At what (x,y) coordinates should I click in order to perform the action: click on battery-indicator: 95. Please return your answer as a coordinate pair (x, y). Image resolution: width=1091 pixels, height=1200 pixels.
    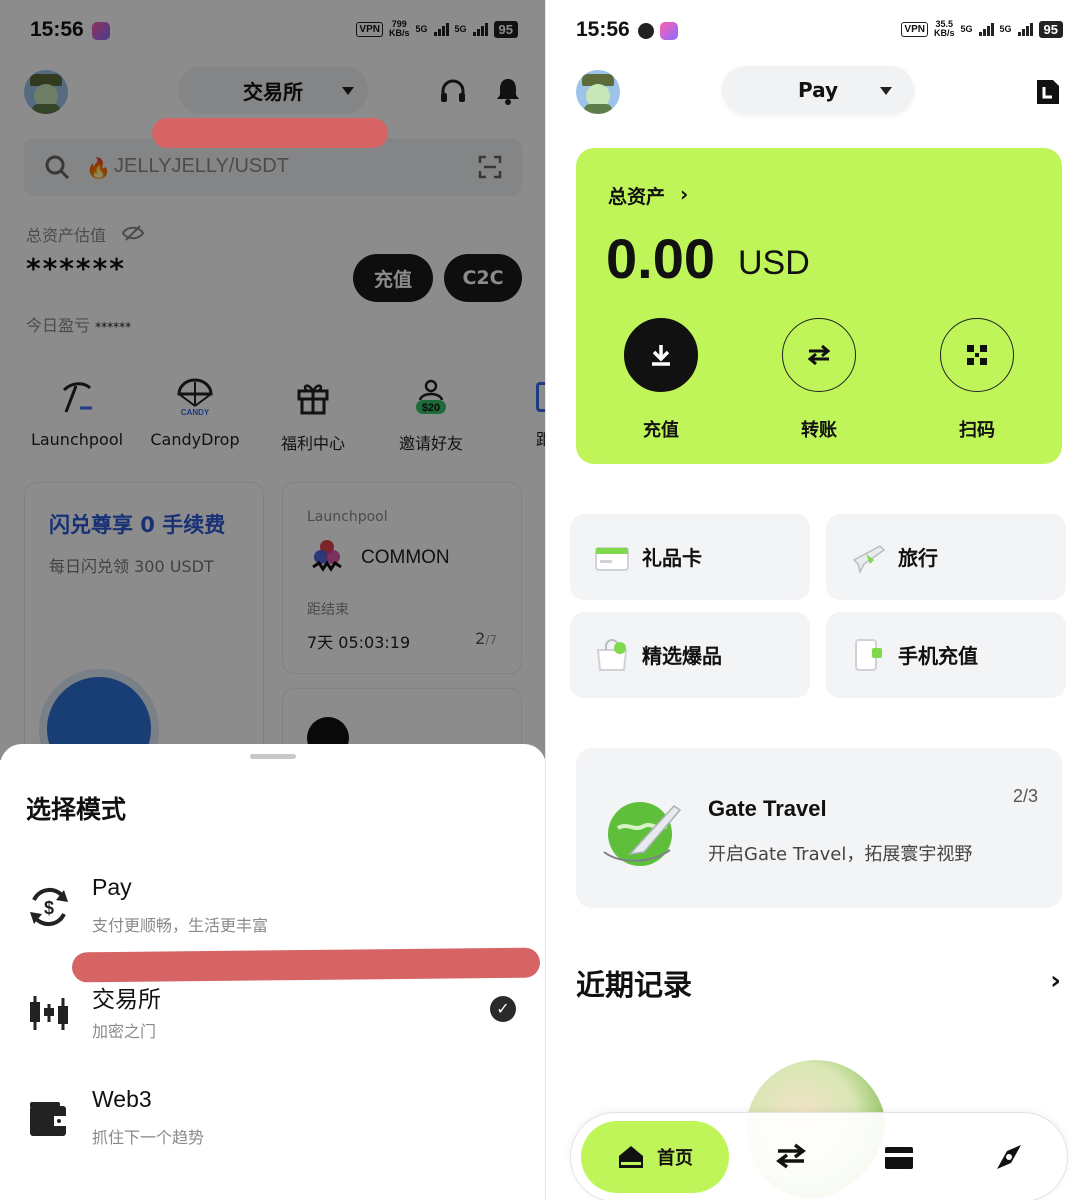
    Looking at the image, I should click on (1050, 29).